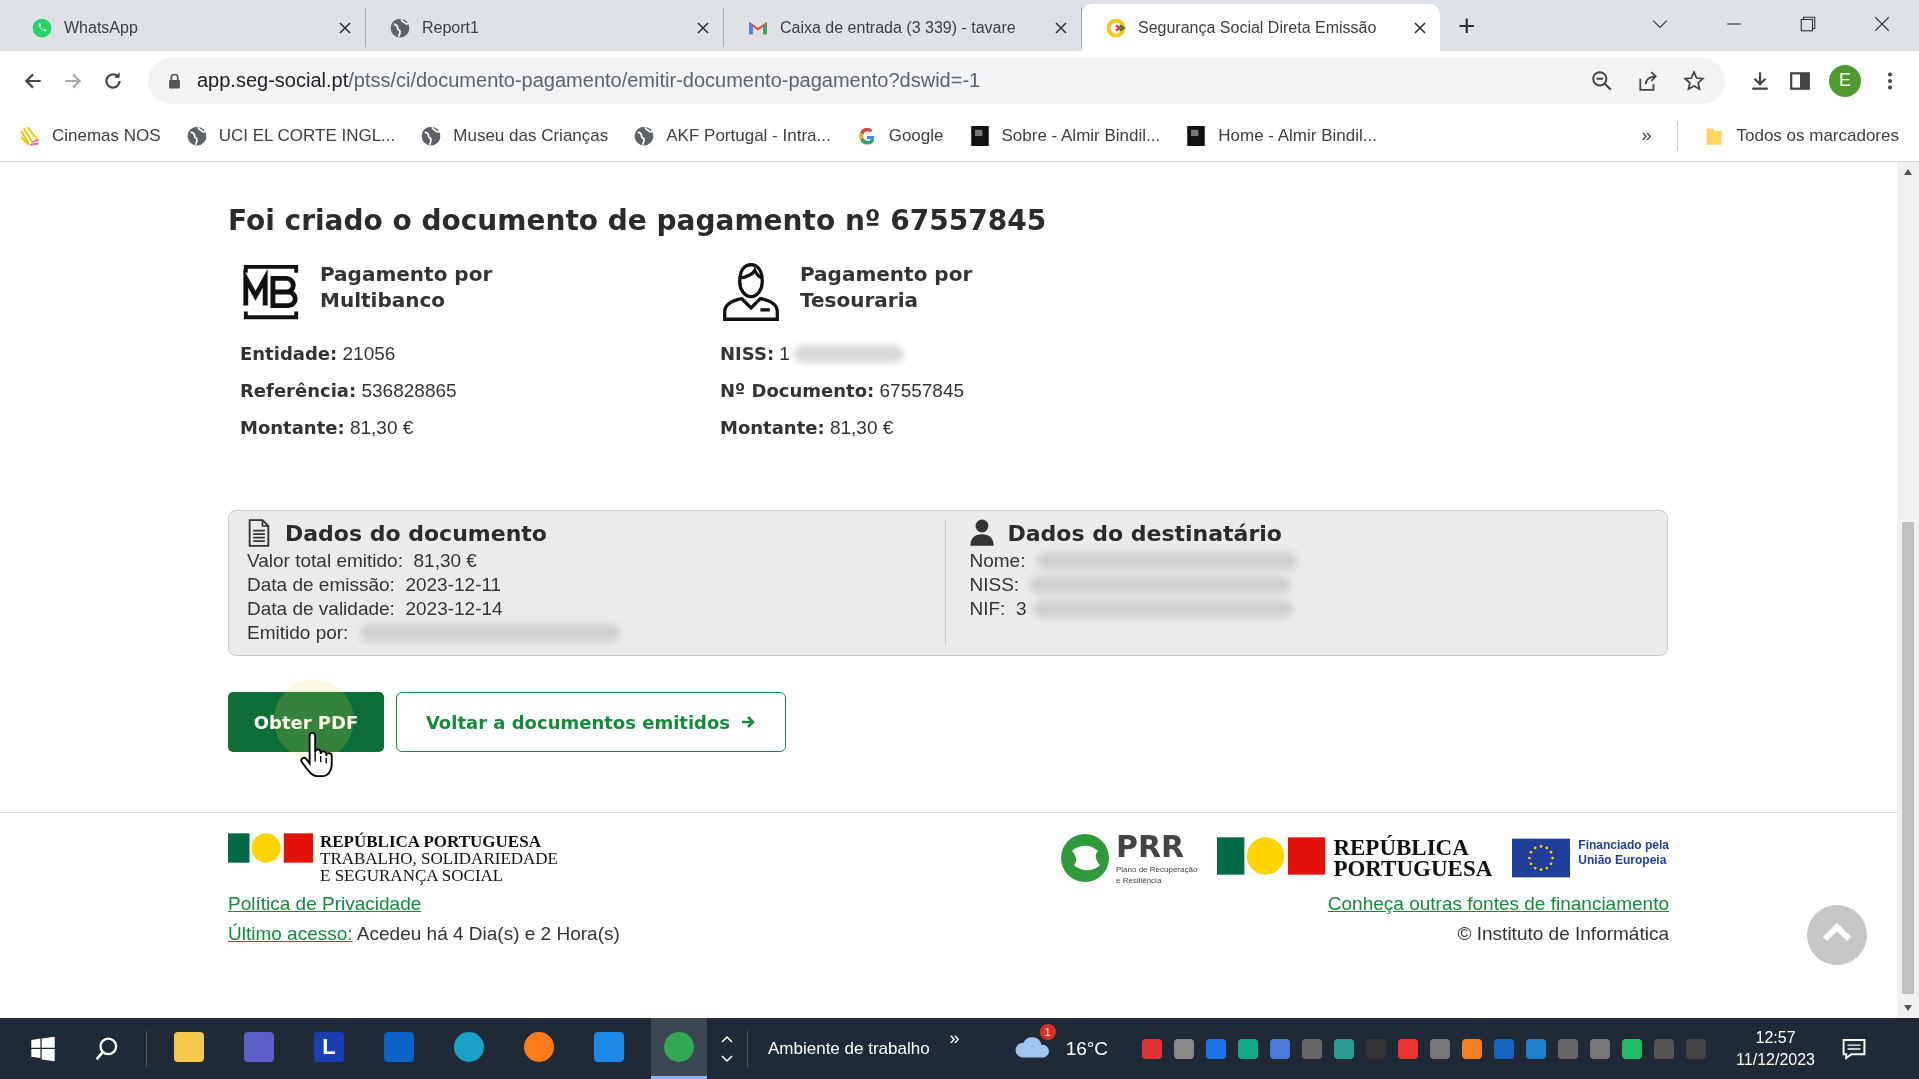  Describe the element at coordinates (1808, 24) in the screenshot. I see `restore-icon` at that location.